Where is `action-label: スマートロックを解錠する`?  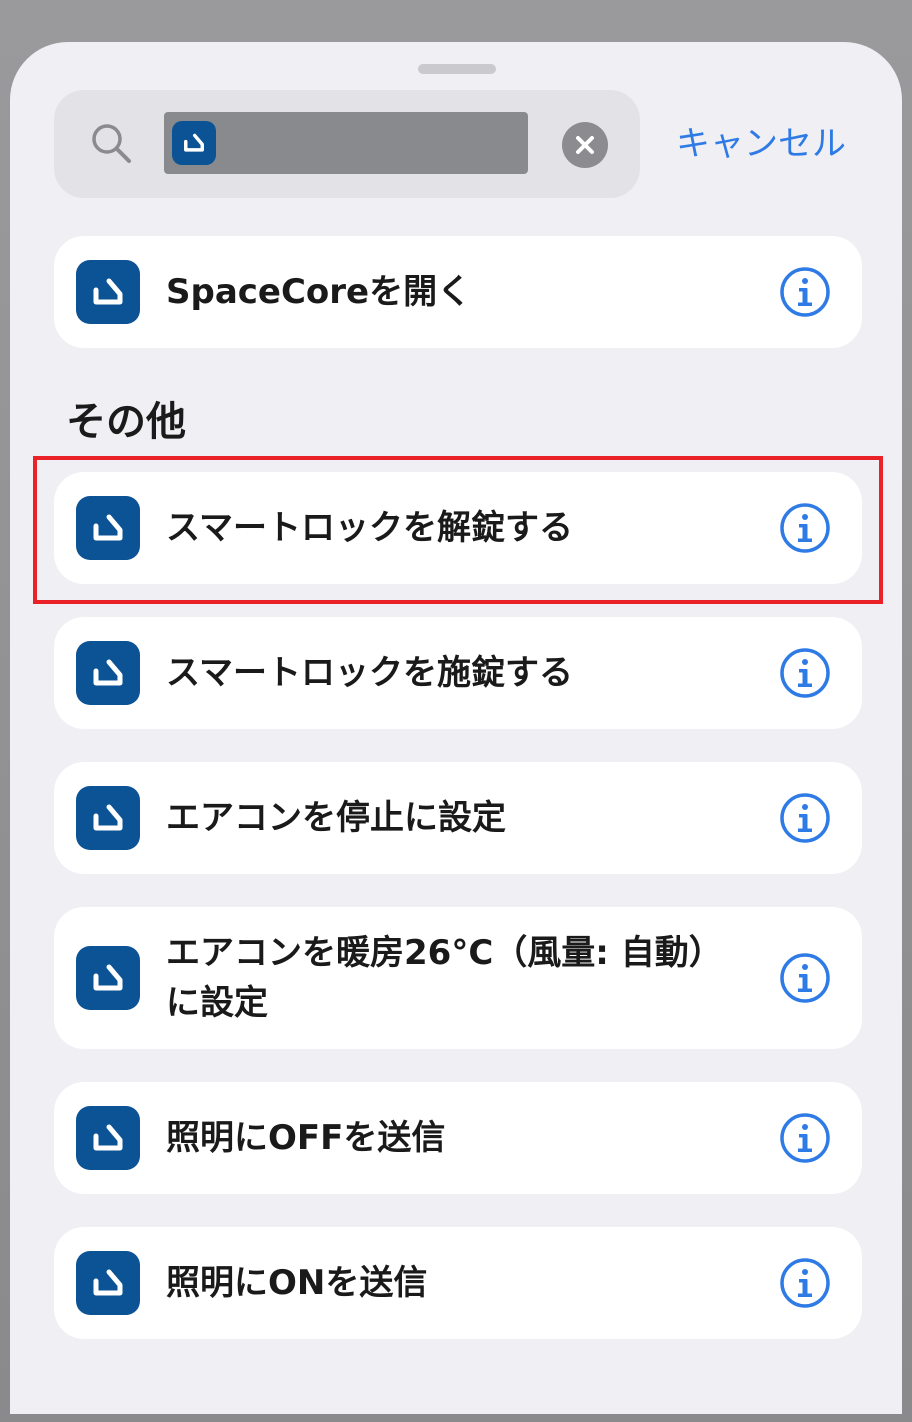
action-label: スマートロックを解錠する is located at coordinates (369, 528).